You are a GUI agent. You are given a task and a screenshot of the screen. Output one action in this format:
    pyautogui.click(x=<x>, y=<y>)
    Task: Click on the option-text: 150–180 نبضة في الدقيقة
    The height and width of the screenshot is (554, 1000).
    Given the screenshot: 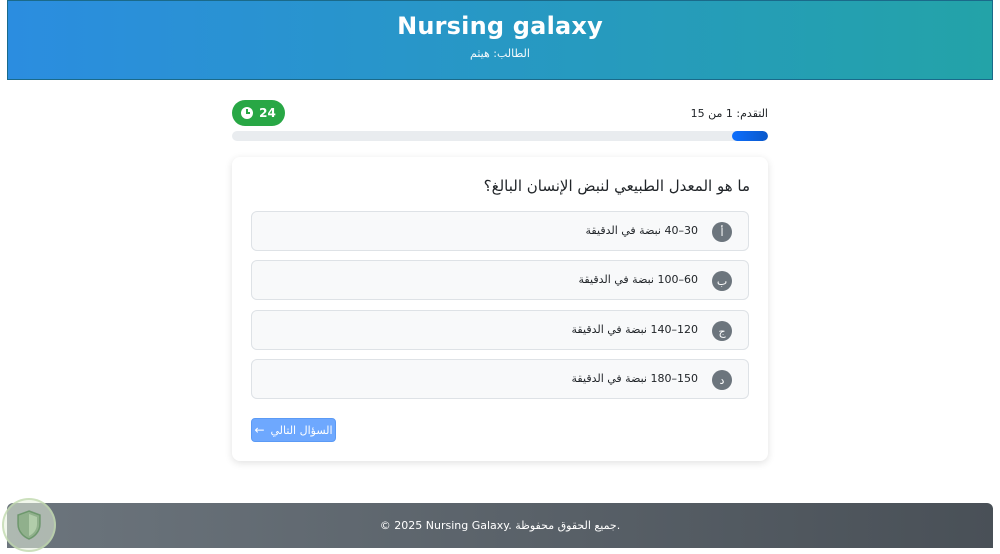 What is the action you would take?
    pyautogui.click(x=634, y=378)
    